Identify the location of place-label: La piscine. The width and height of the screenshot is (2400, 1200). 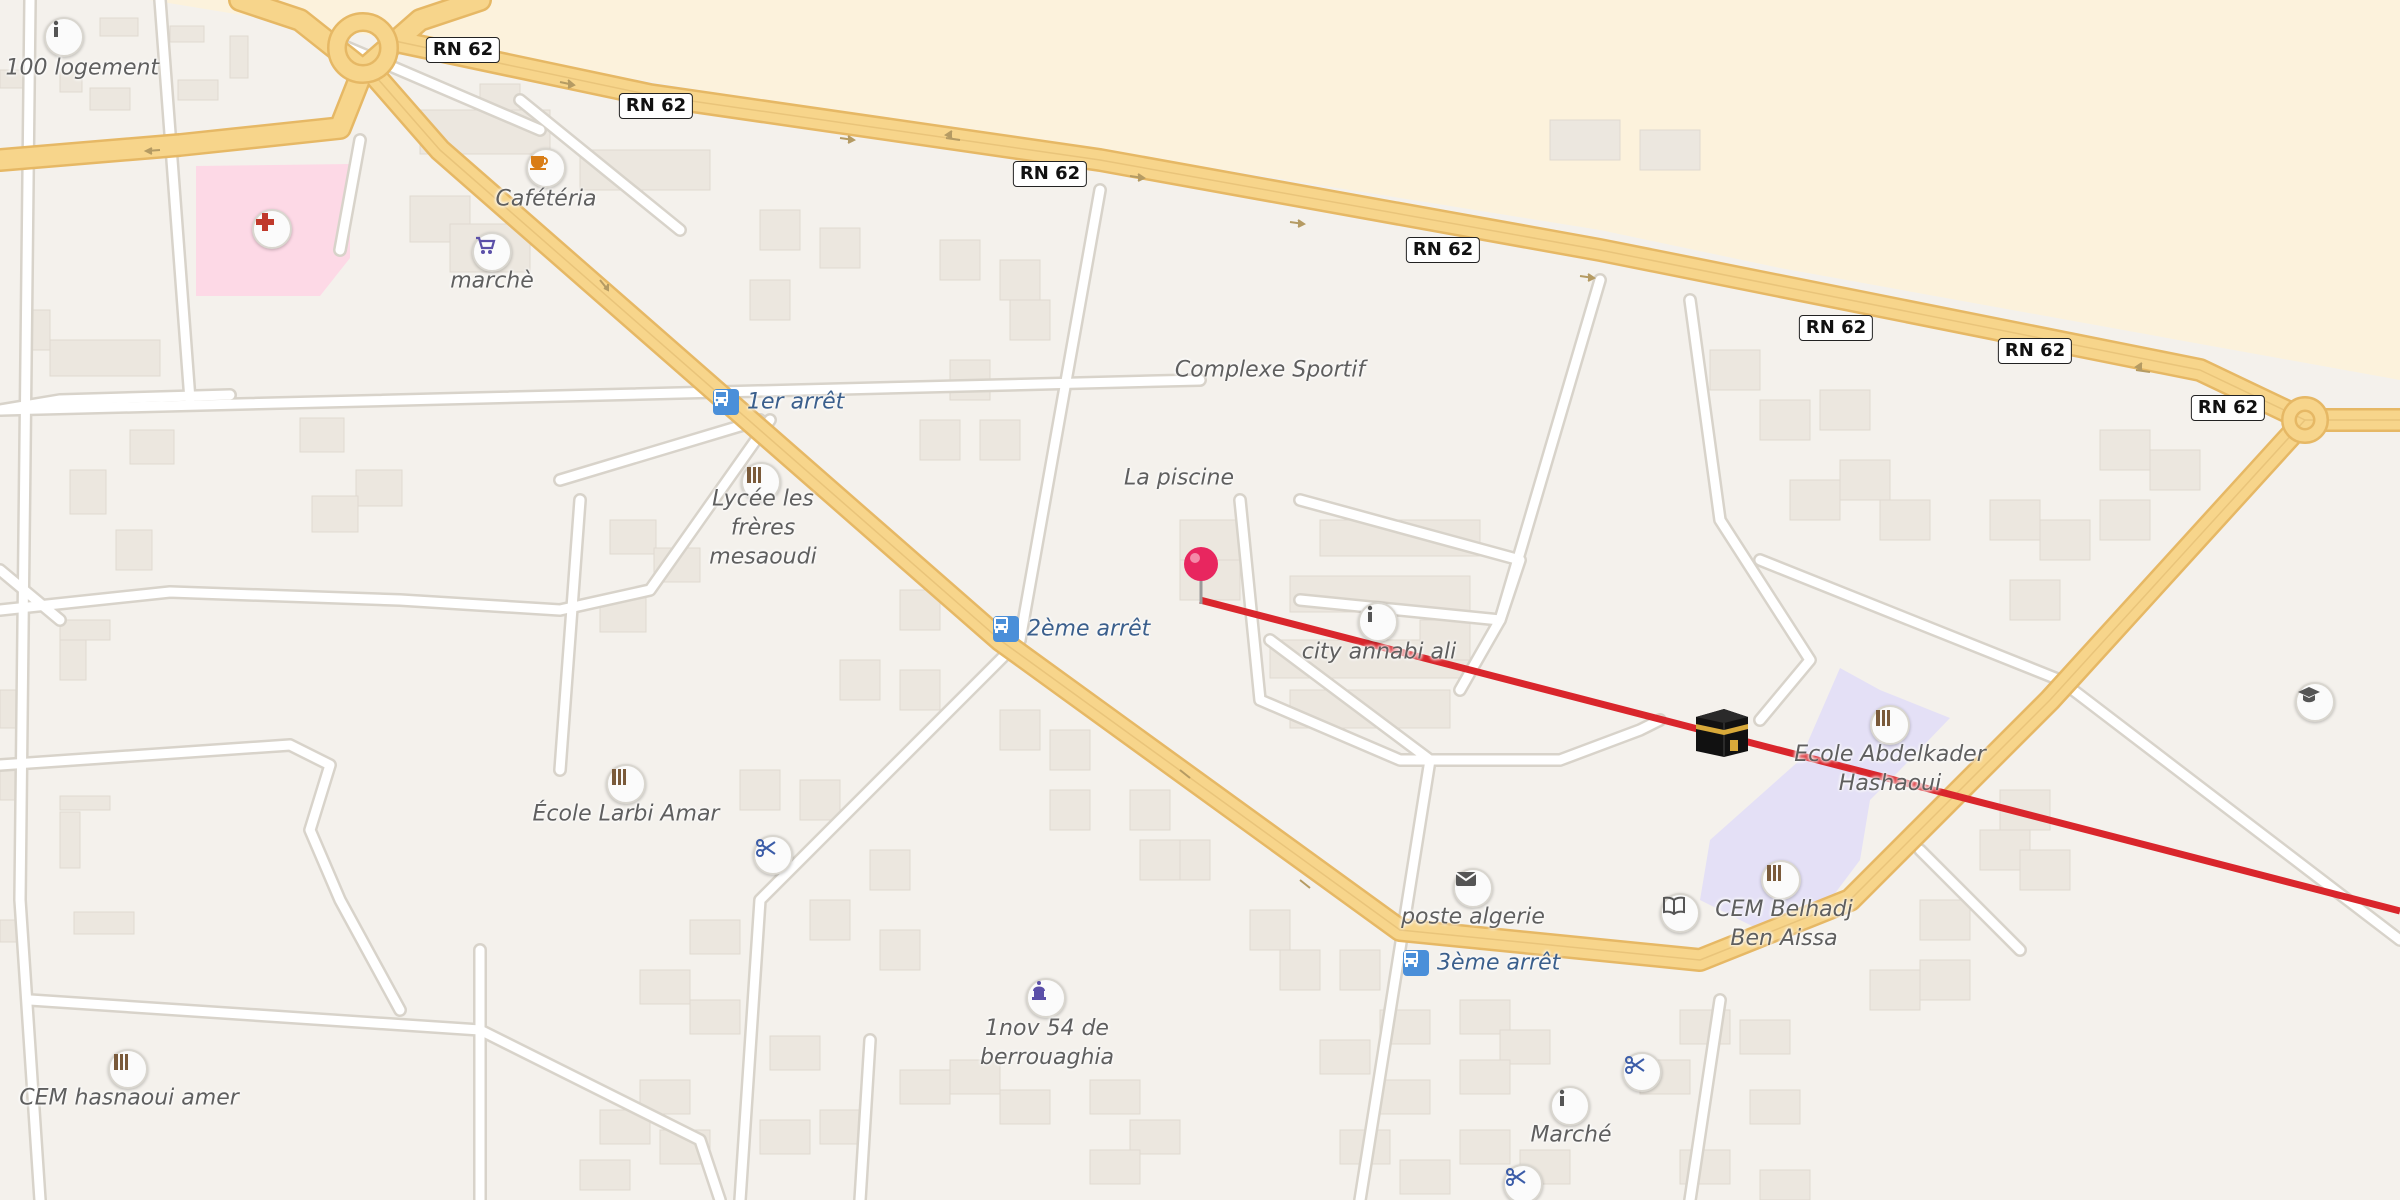
(1179, 478).